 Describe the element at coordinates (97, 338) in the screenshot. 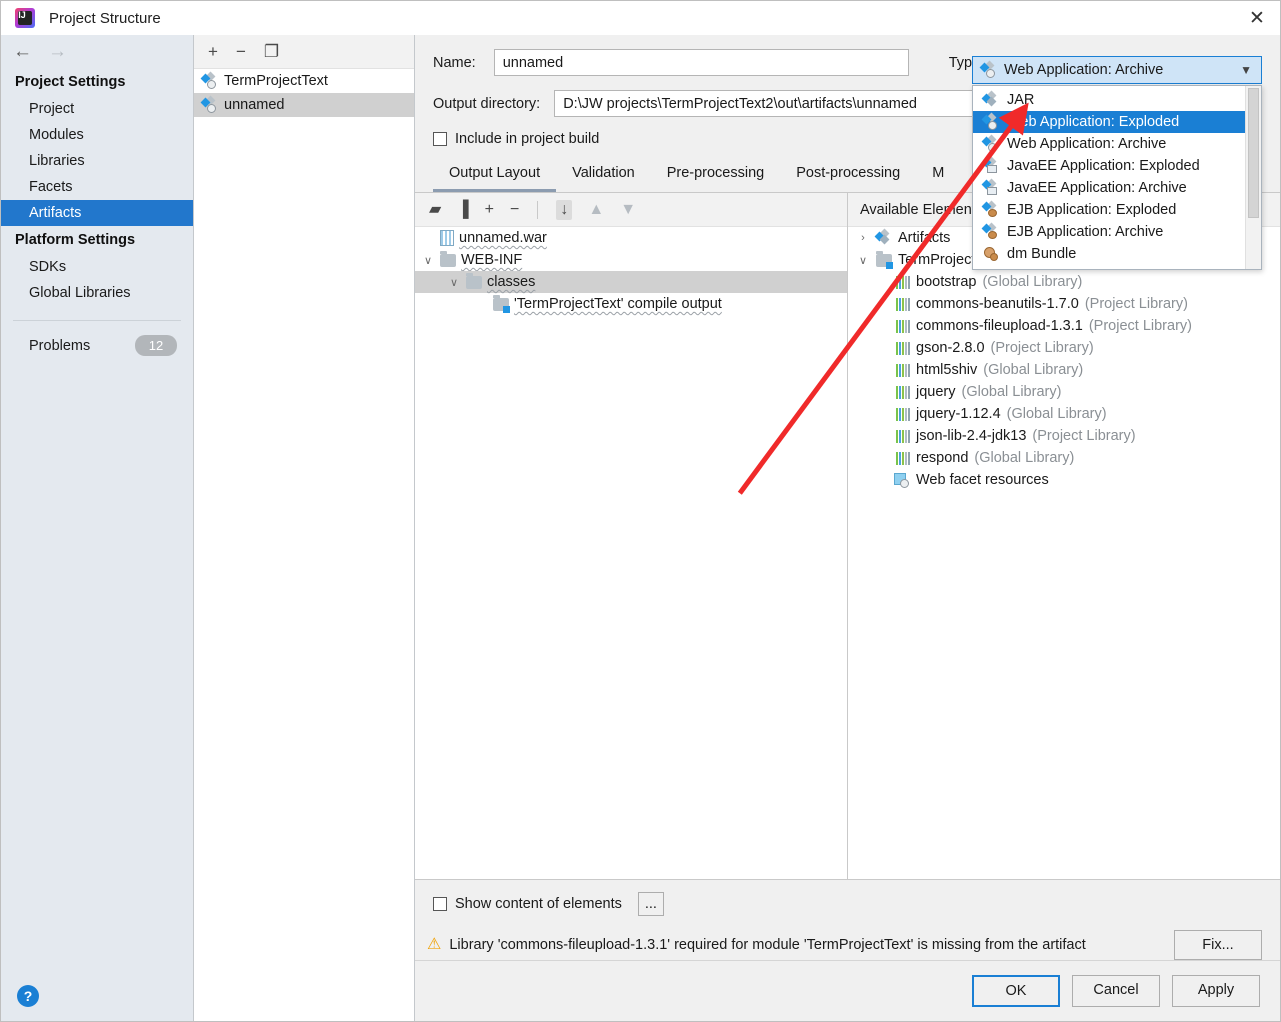

I see `sidebar-item-problems: Problems 12` at that location.